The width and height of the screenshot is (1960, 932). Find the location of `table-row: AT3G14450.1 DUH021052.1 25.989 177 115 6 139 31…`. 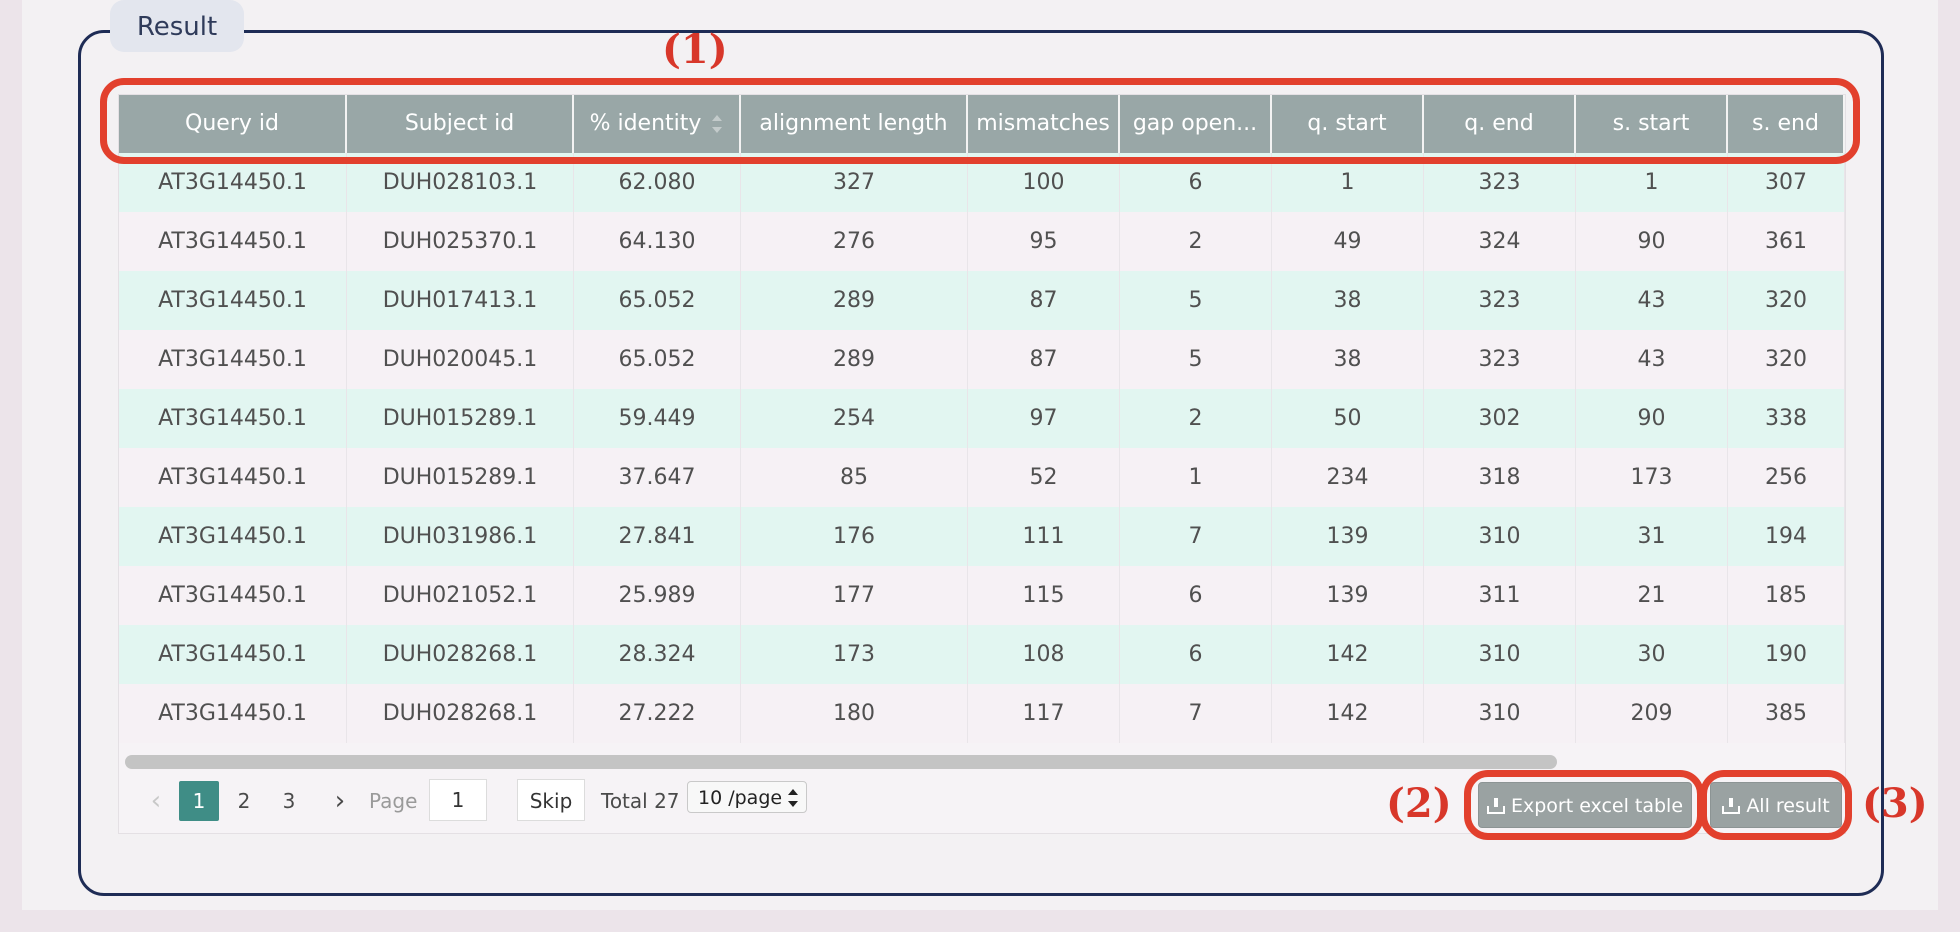

table-row: AT3G14450.1 DUH021052.1 25.989 177 115 6 139 31… is located at coordinates (982, 595).